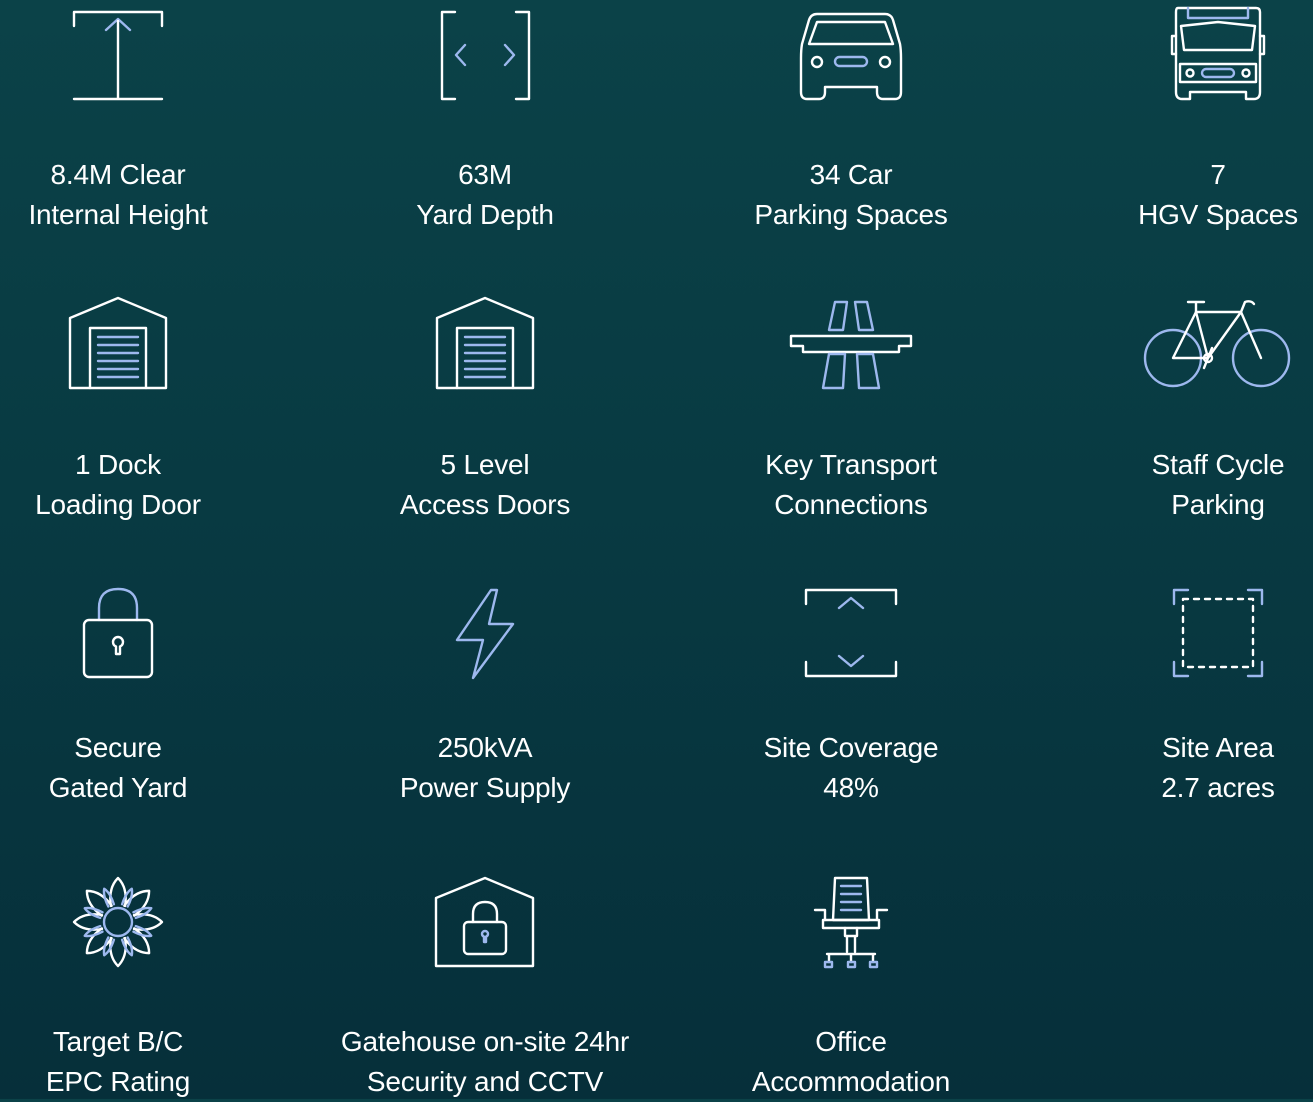  What do you see at coordinates (851, 56) in the screenshot?
I see `car-icon` at bounding box center [851, 56].